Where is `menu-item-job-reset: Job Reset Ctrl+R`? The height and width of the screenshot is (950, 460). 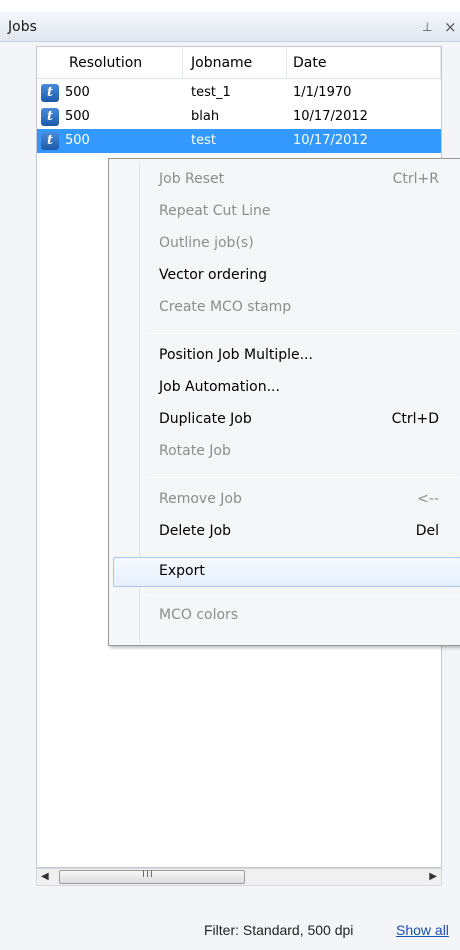 menu-item-job-reset: Job Reset Ctrl+R is located at coordinates (286, 180).